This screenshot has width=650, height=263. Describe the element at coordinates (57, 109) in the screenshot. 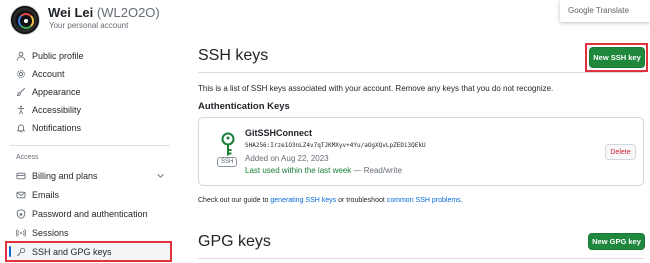

I see `sidebar-item-label: Accessibility` at that location.